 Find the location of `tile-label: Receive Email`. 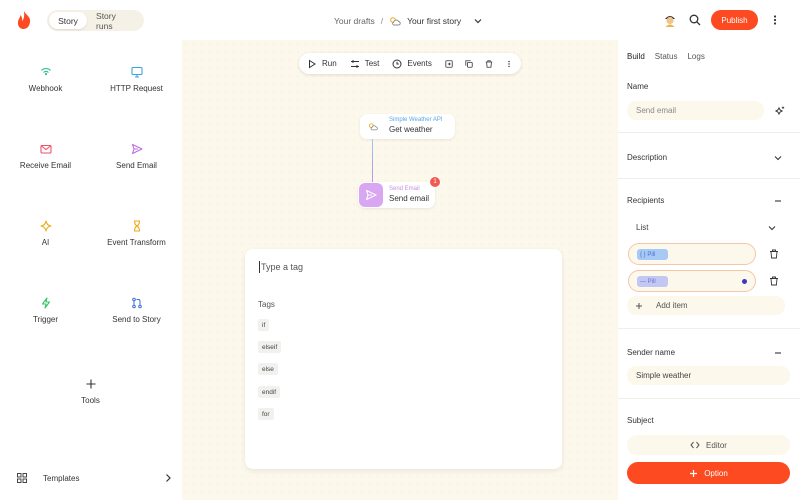

tile-label: Receive Email is located at coordinates (45, 165).